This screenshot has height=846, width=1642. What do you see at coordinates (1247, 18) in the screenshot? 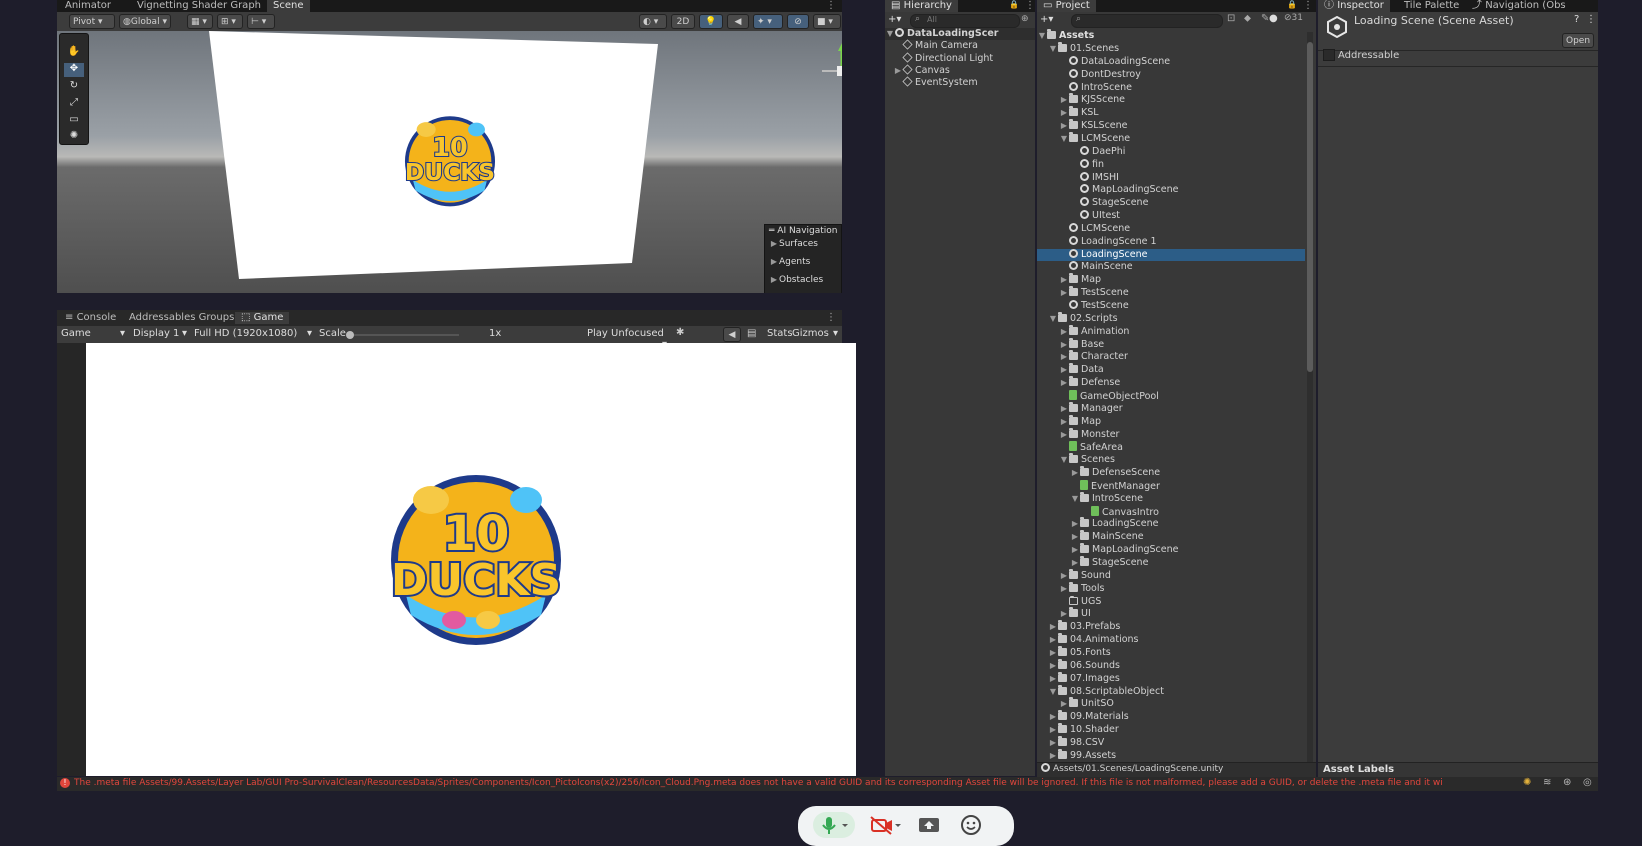
I see `search-by-label-icon: ⬥` at bounding box center [1247, 18].